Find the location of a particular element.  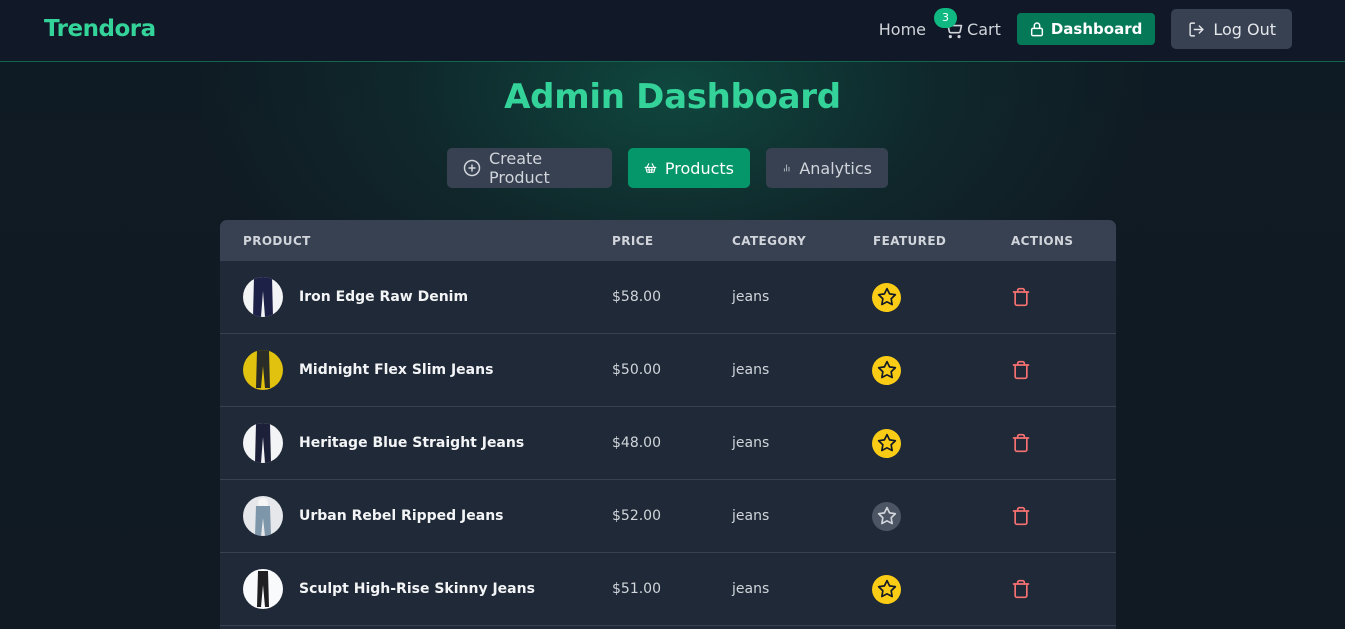

nav-cart-link: 3 Cart is located at coordinates (967, 23).